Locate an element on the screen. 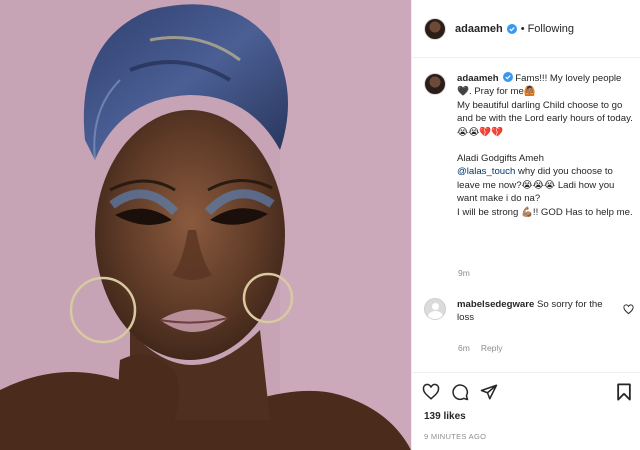 The height and width of the screenshot is (450, 640). caption-timestamp: 9m is located at coordinates (464, 273).